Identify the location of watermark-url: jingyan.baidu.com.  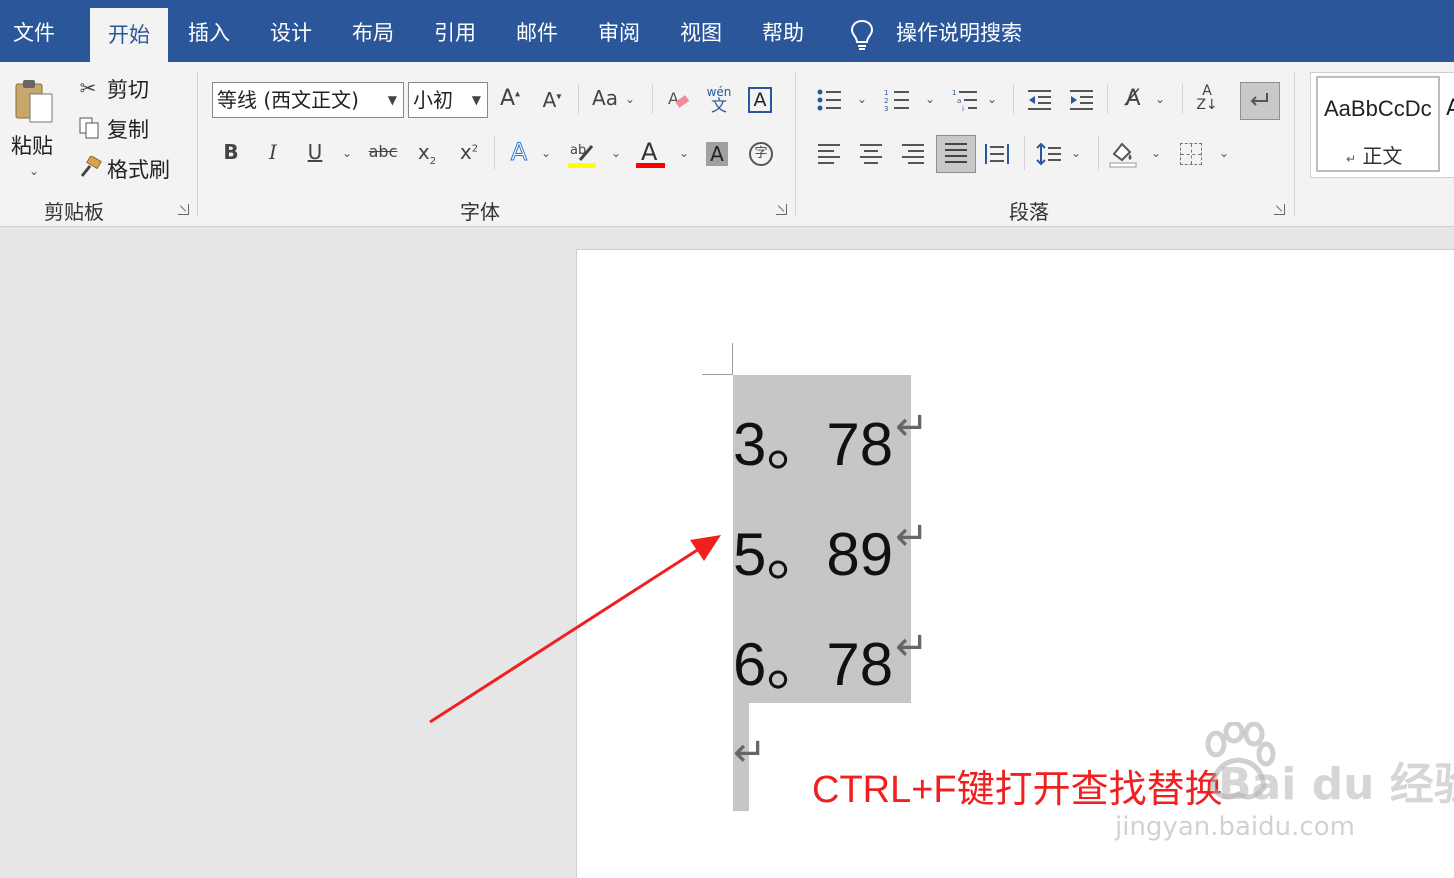
(1235, 827).